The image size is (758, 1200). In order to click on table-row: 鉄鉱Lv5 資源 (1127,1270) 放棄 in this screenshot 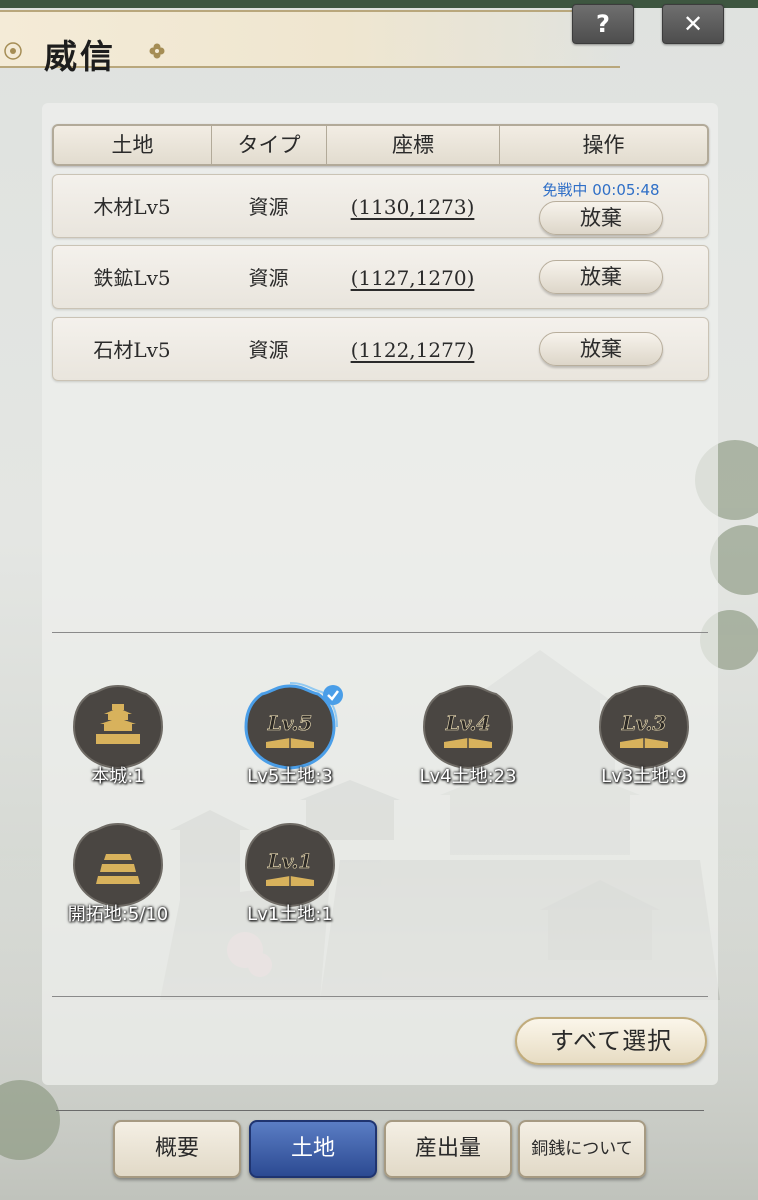, I will do `click(380, 277)`.